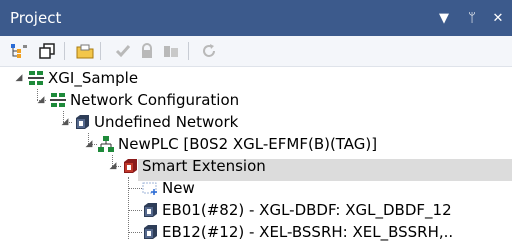  I want to click on tree-item-smart-extension: Smart Extension, so click(194, 166).